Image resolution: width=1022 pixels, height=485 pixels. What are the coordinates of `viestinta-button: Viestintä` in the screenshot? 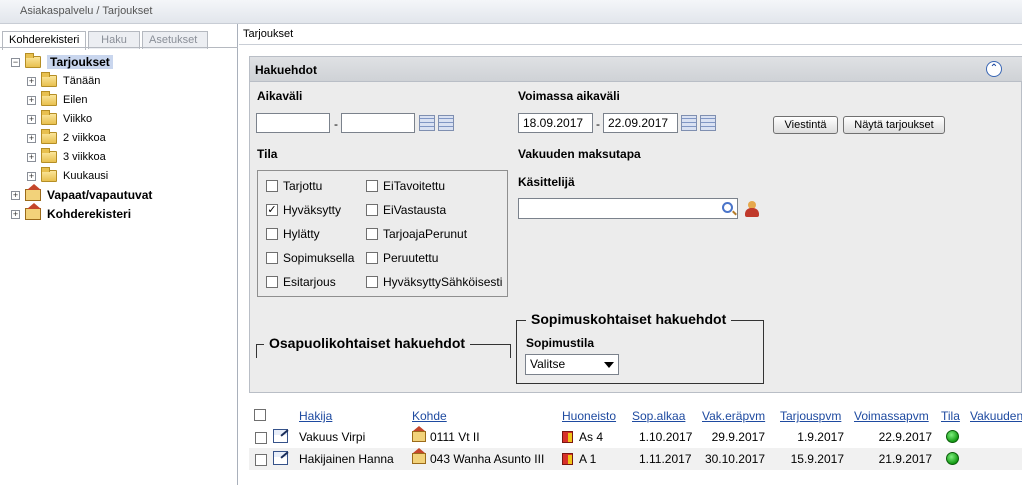 It's located at (805, 125).